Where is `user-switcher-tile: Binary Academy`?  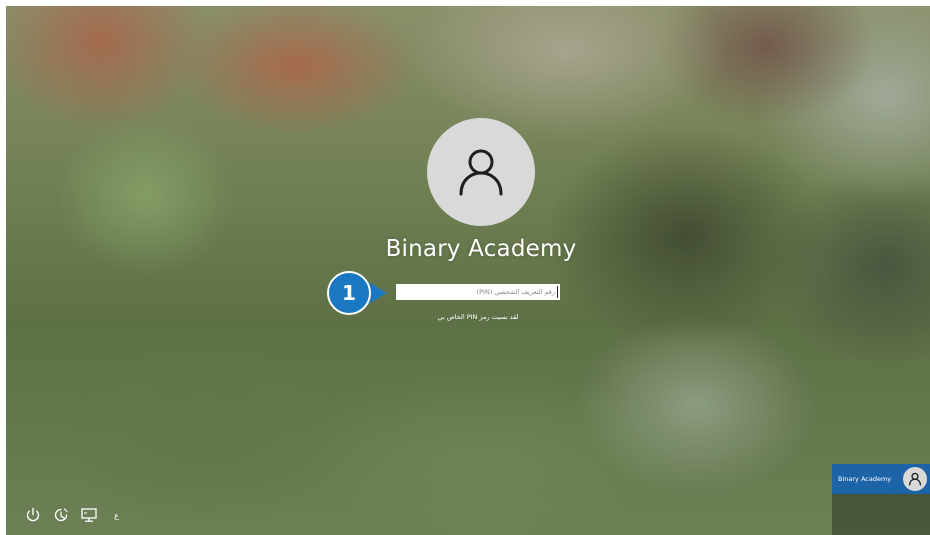
user-switcher-tile: Binary Academy is located at coordinates (881, 479).